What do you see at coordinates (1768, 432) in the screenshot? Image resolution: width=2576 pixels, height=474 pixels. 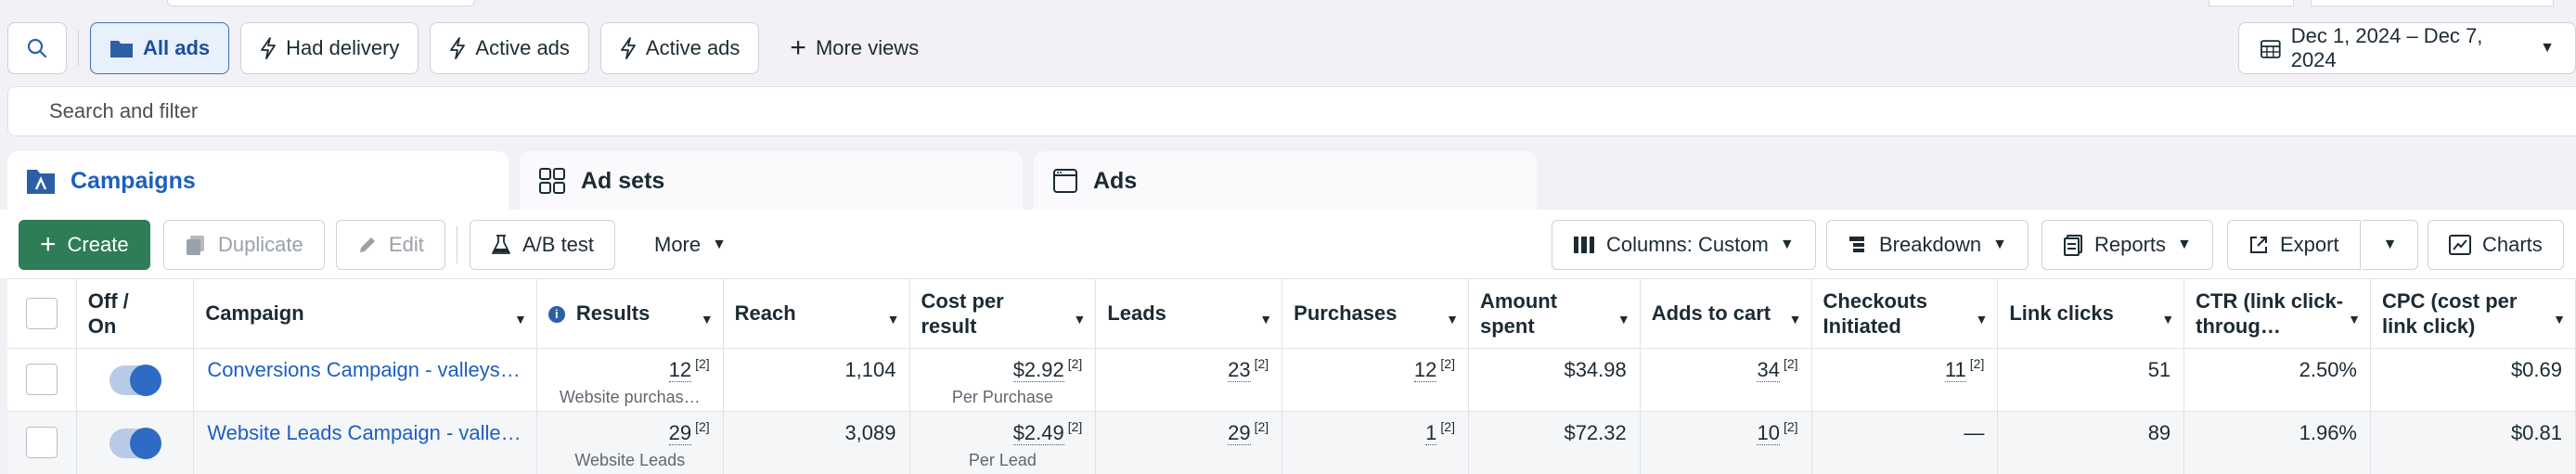 I see `adds-value: 10` at bounding box center [1768, 432].